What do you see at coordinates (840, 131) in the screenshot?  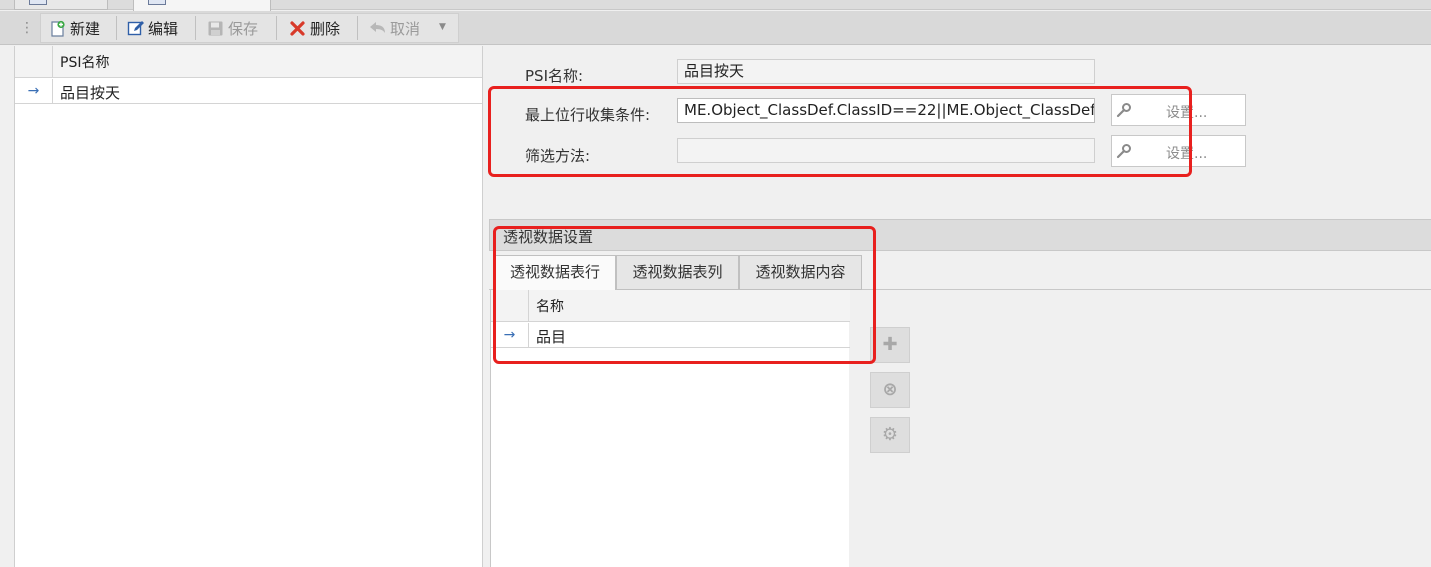 I see `highlight-box-conditions` at bounding box center [840, 131].